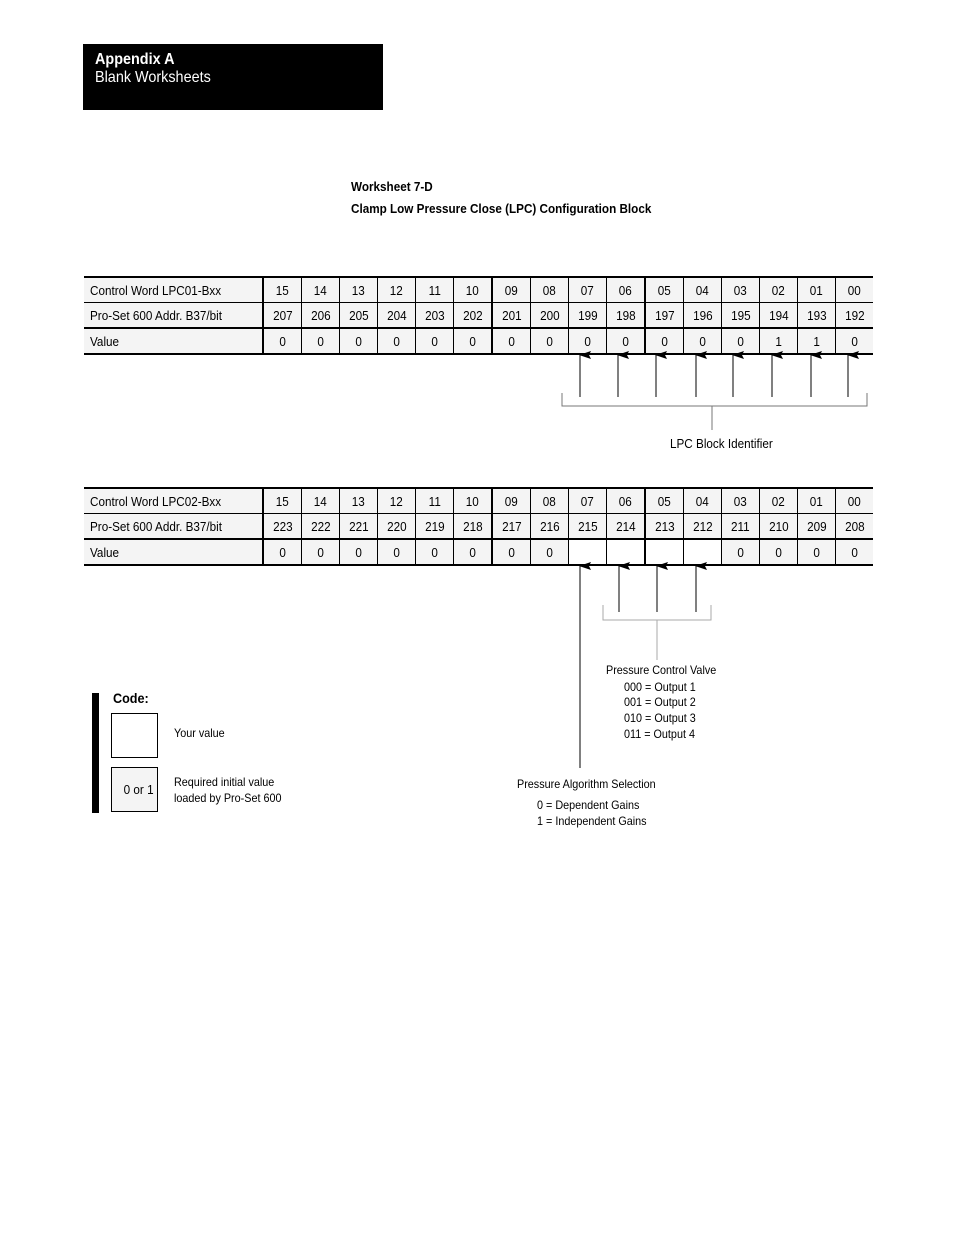 This screenshot has height=1235, width=954. Describe the element at coordinates (549, 315) in the screenshot. I see `address-cell: 200` at that location.